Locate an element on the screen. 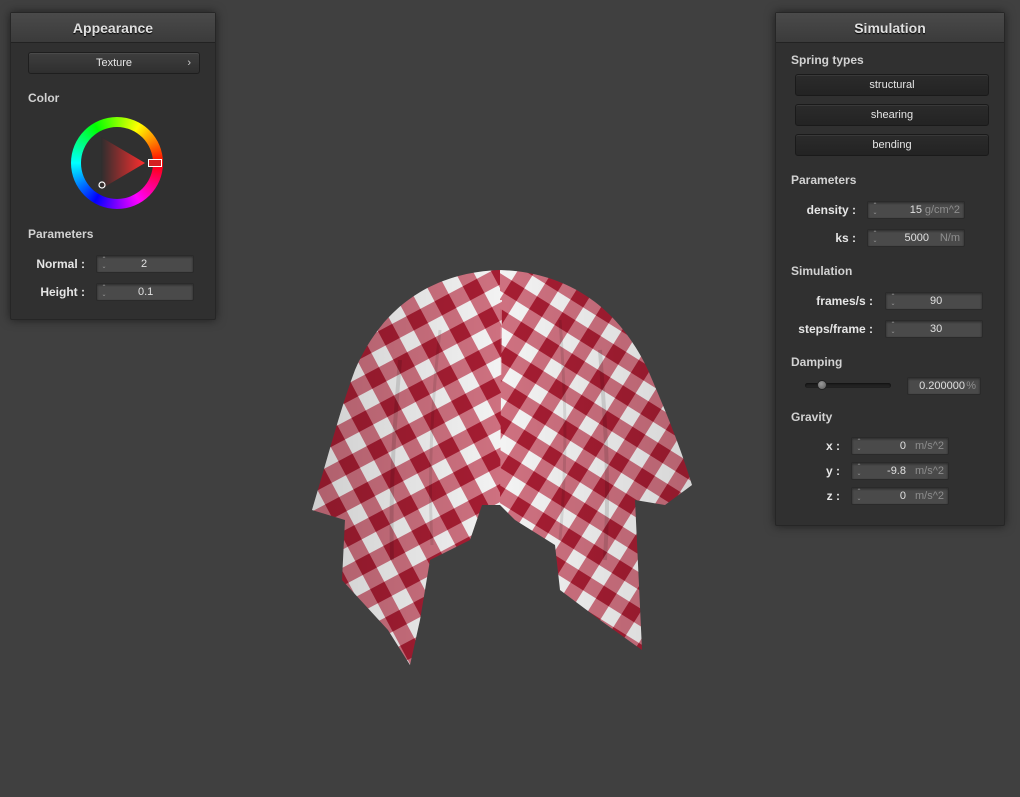 The height and width of the screenshot is (797, 1020). texture-popup-button: Texture › is located at coordinates (114, 63).